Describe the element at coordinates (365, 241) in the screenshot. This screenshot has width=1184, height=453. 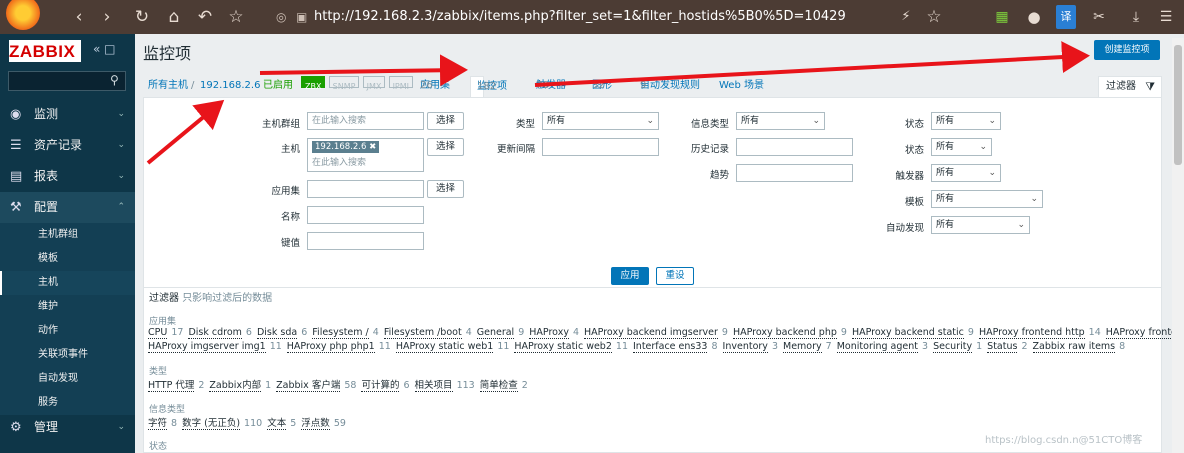
I see `key-input` at that location.